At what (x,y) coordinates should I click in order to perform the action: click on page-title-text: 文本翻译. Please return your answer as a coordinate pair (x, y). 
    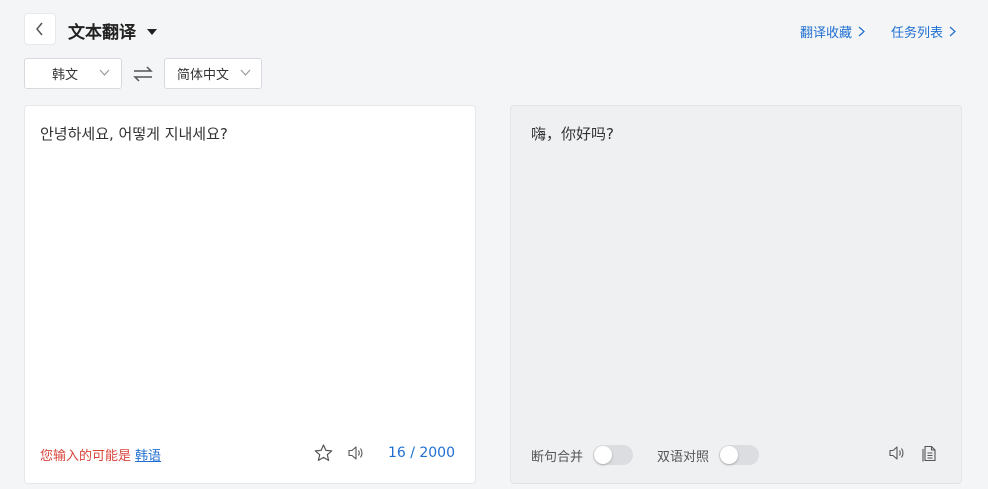
    Looking at the image, I should click on (102, 33).